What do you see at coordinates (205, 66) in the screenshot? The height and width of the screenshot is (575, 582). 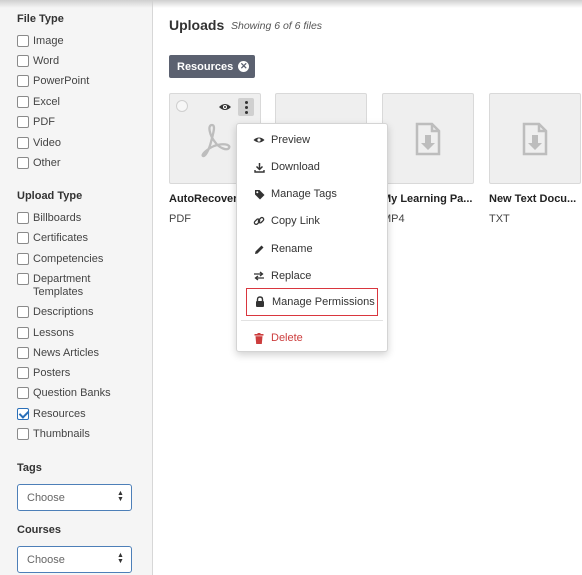 I see `chip-label: Resources` at bounding box center [205, 66].